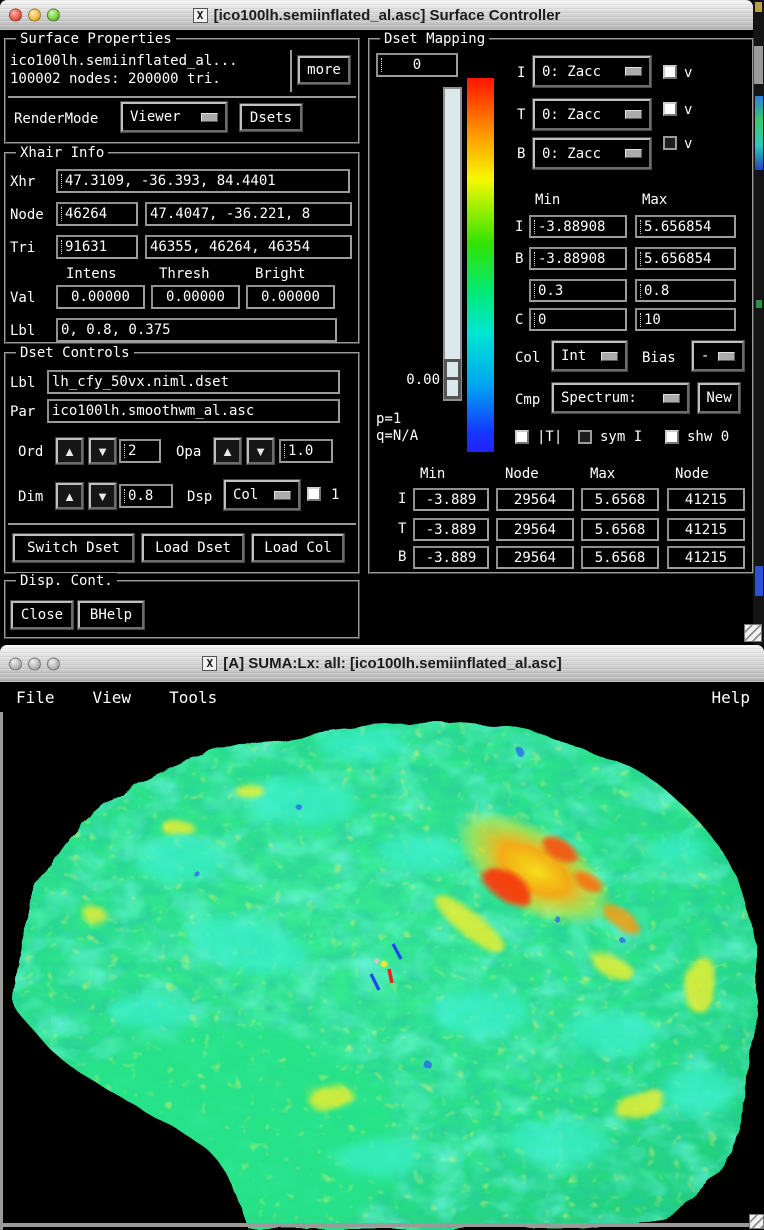 This screenshot has width=764, height=1230. What do you see at coordinates (578, 290) in the screenshot?
I see `range-coord-min-field: 0.3` at bounding box center [578, 290].